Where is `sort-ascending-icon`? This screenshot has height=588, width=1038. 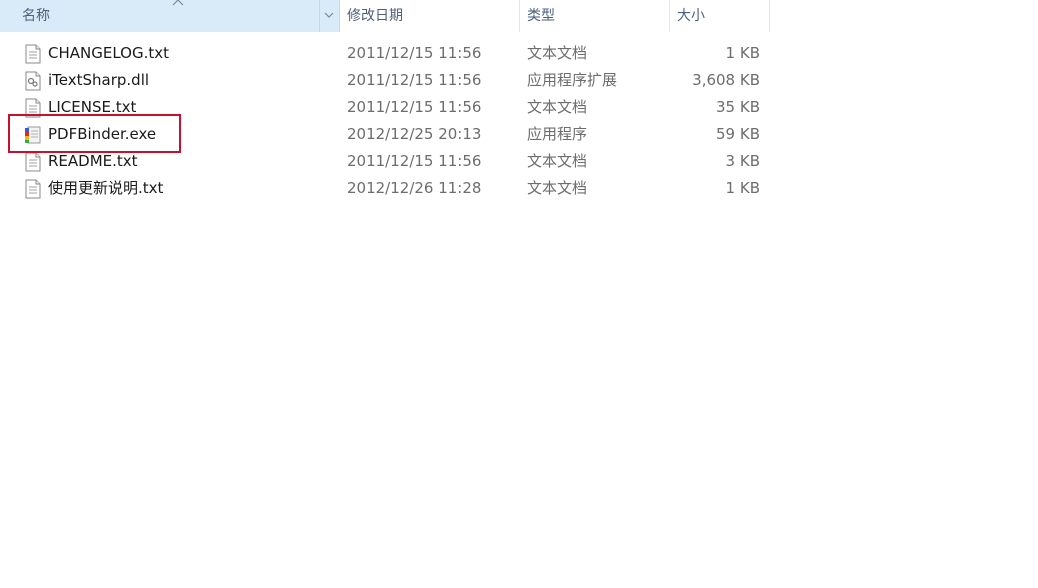
sort-ascending-icon is located at coordinates (178, 3).